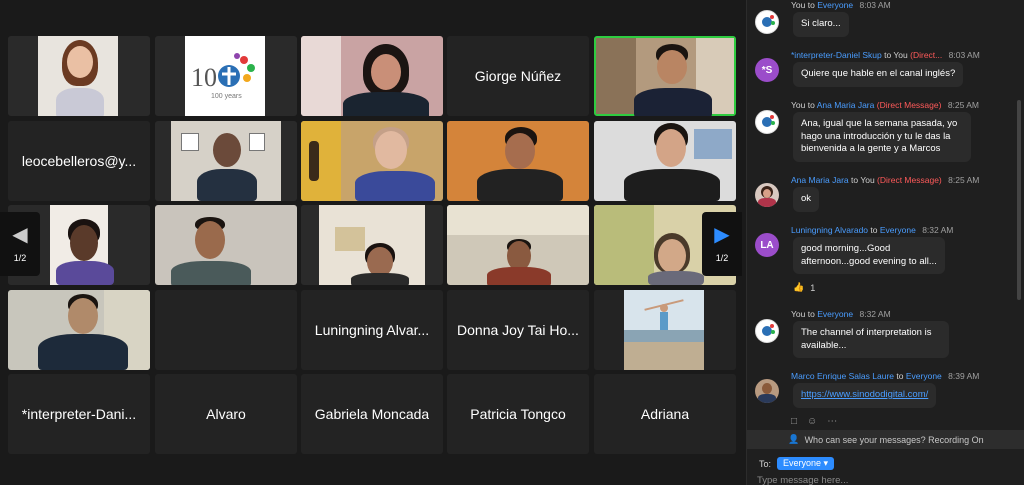 The height and width of the screenshot is (485, 1024). I want to click on next-page-button: ▶ 1/2, so click(722, 244).